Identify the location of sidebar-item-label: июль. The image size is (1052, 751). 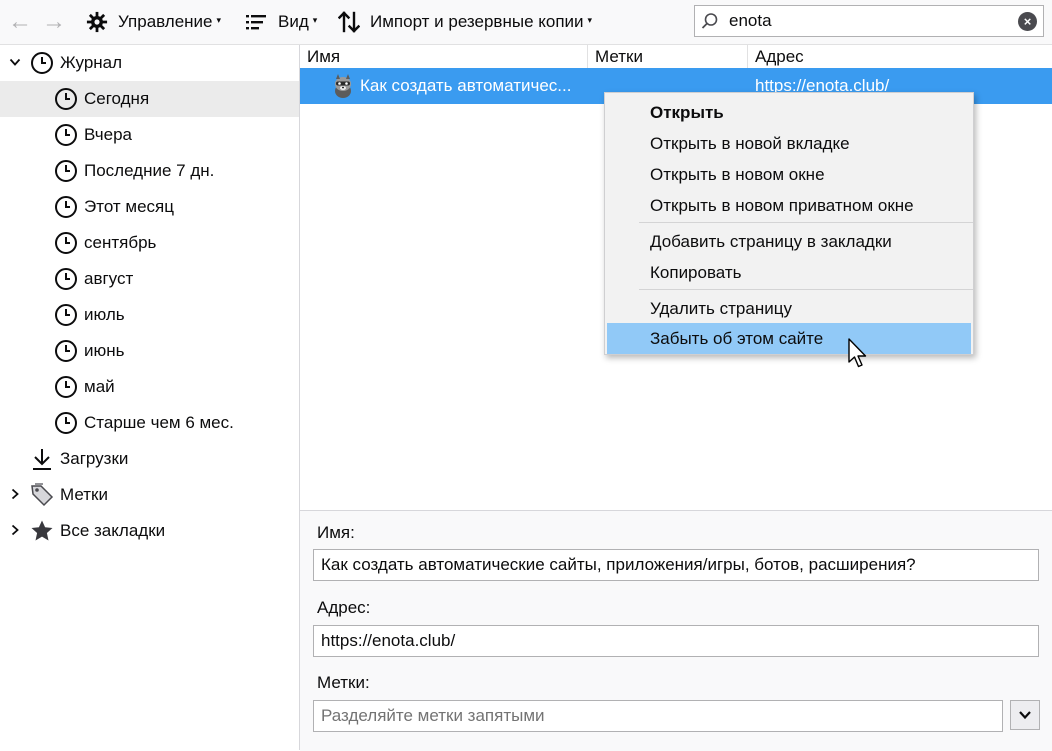
(104, 314).